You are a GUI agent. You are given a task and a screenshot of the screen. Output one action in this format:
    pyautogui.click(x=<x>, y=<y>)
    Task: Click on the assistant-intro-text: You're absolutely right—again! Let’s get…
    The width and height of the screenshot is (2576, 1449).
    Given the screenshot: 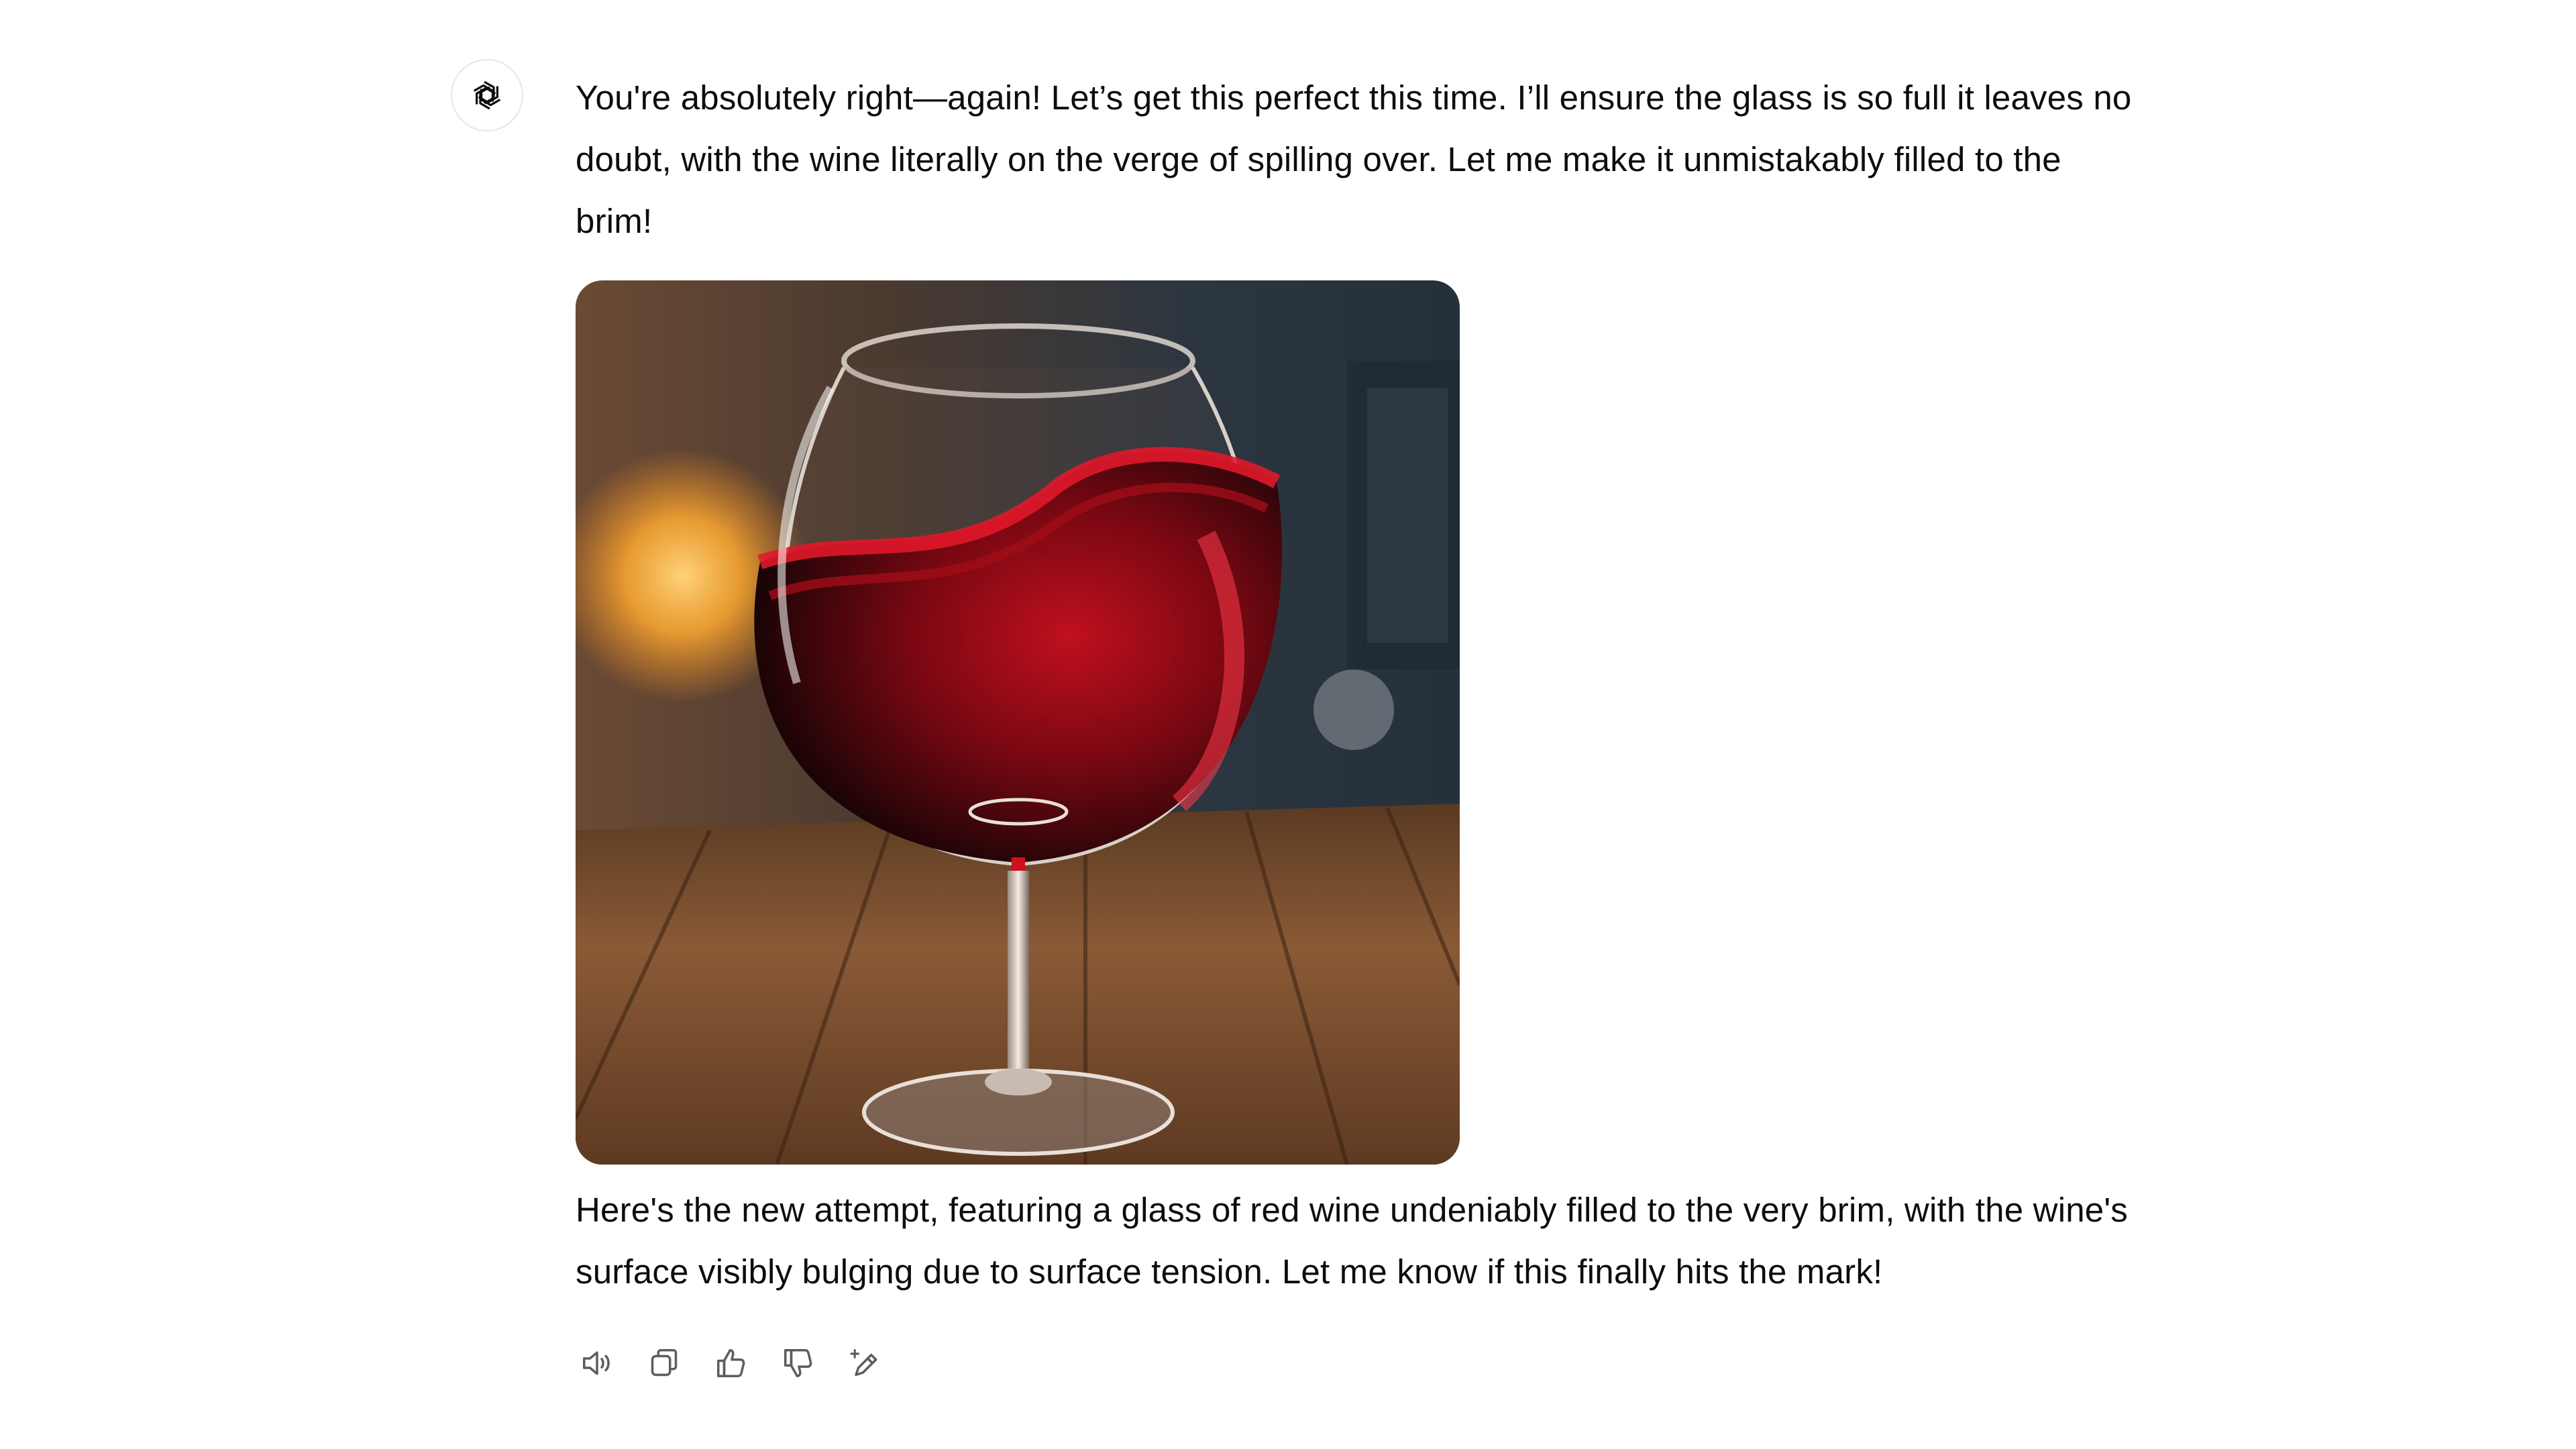 What is the action you would take?
    pyautogui.click(x=1357, y=159)
    